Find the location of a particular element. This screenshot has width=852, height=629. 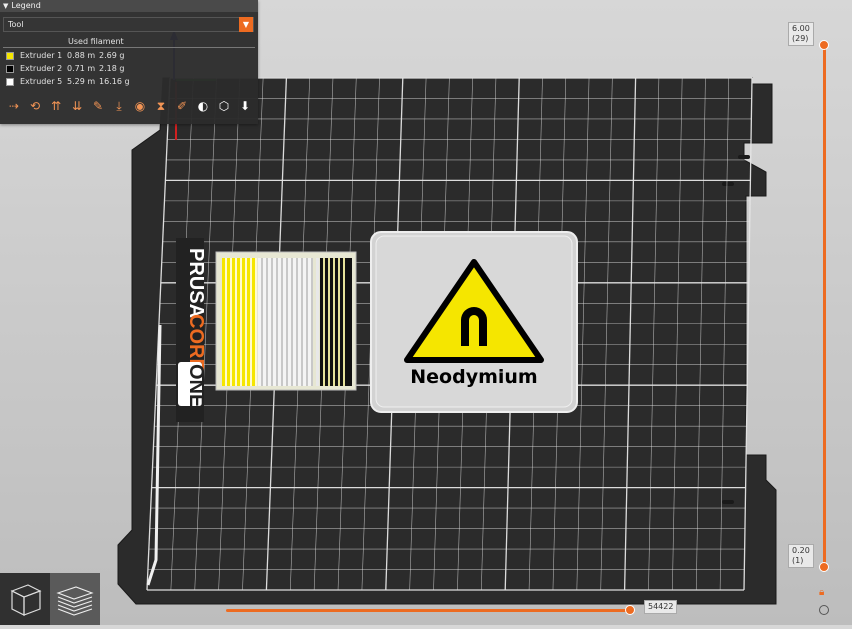

filament-weight: 16.16 g is located at coordinates (114, 81).